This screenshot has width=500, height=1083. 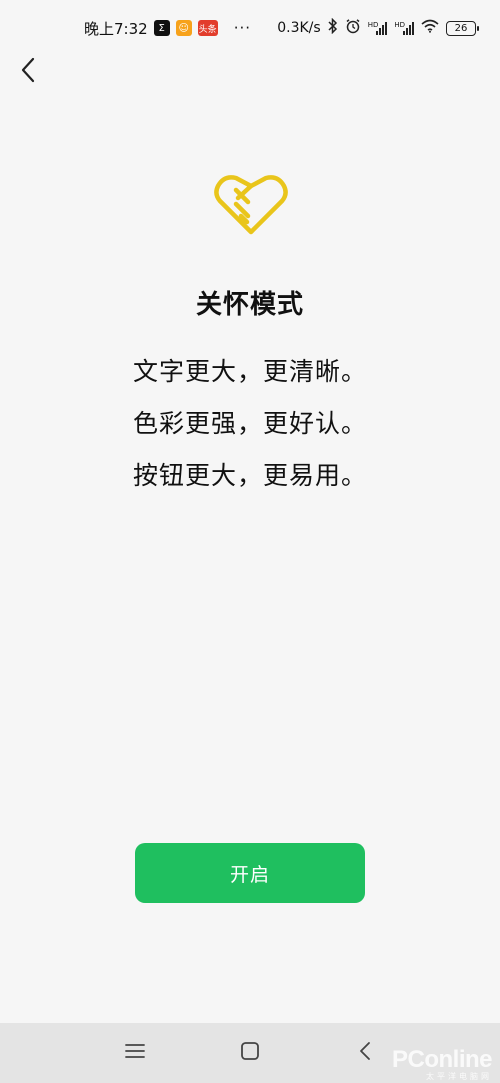 I want to click on network-speed: 0.3K/s, so click(x=299, y=28).